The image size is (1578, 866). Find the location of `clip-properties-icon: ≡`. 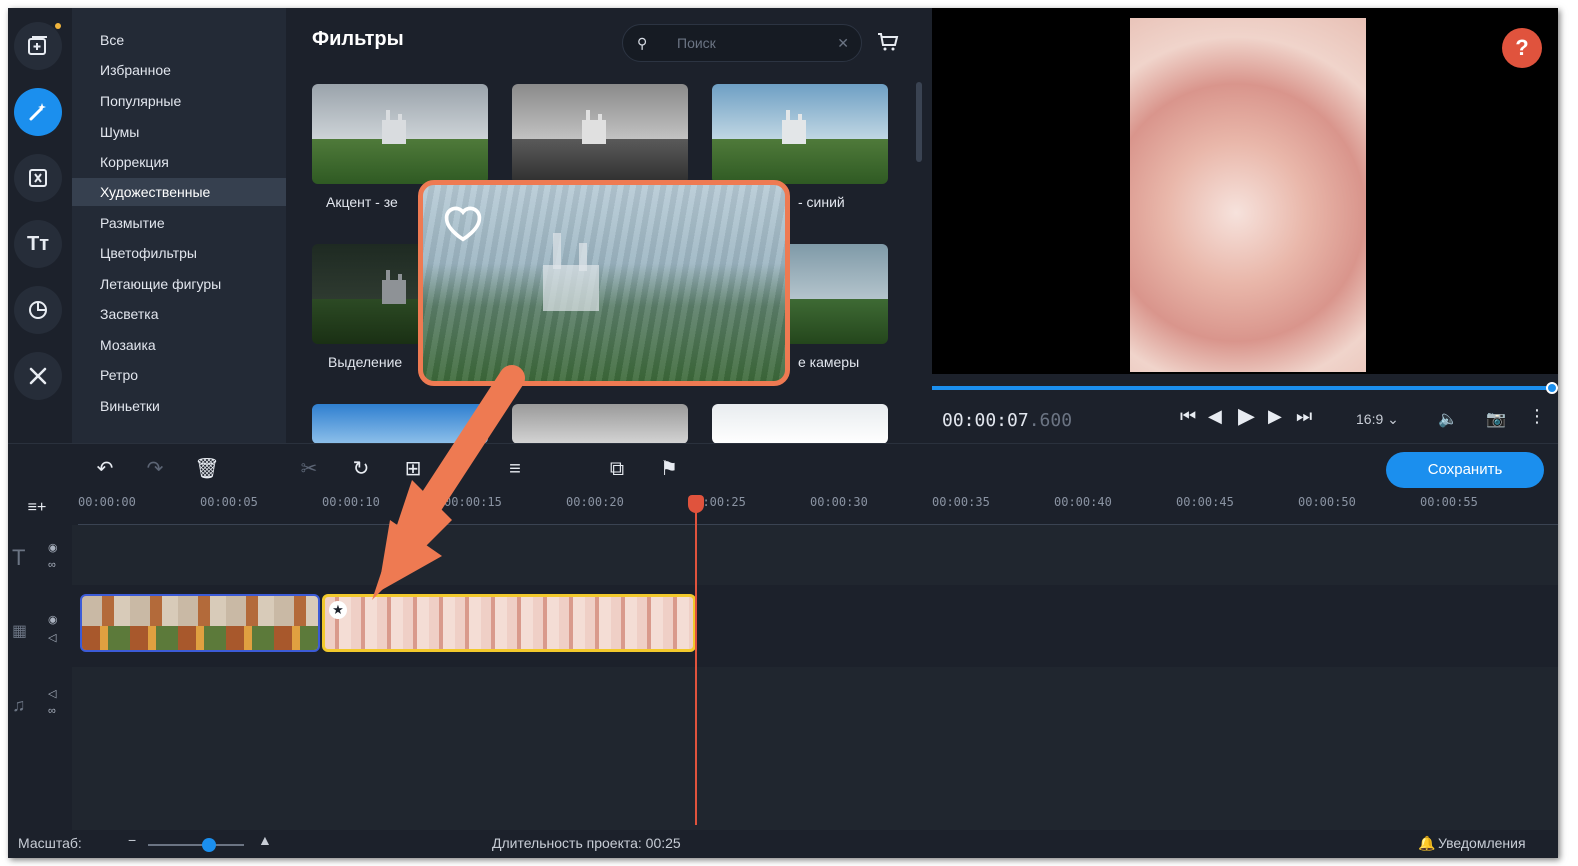

clip-properties-icon: ≡ is located at coordinates (515, 469).